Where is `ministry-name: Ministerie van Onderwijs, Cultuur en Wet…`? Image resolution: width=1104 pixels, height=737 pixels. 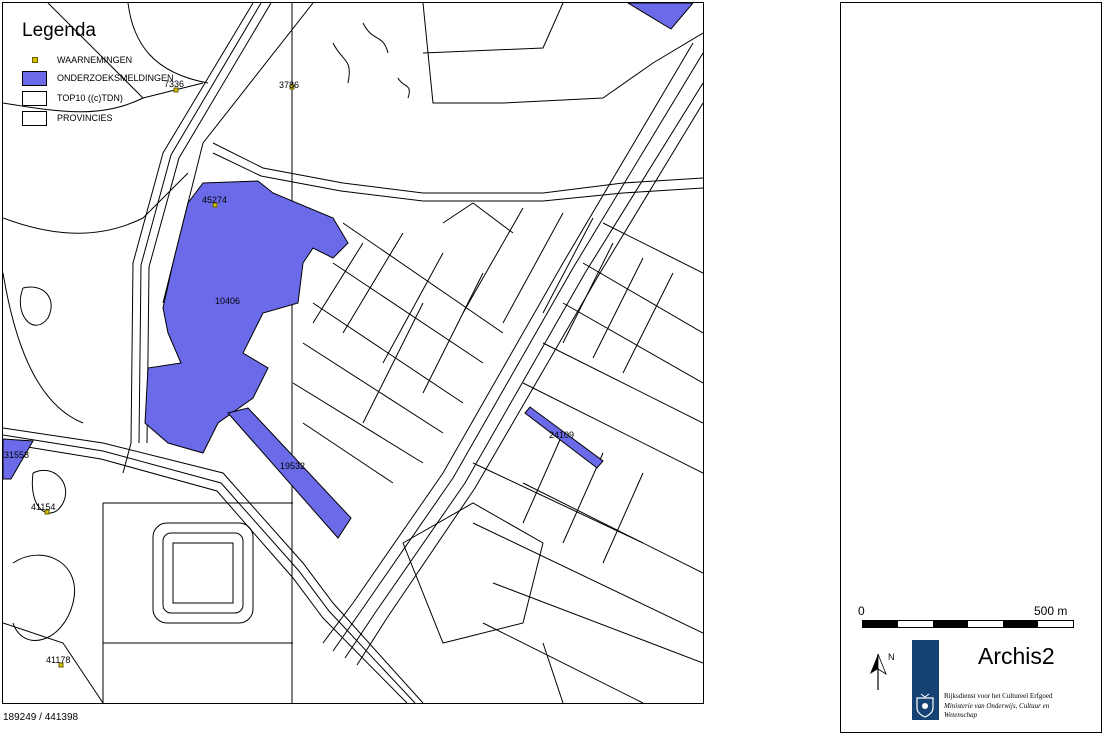 ministry-name: Ministerie van Onderwijs, Cultuur en Wet… is located at coordinates (997, 710).